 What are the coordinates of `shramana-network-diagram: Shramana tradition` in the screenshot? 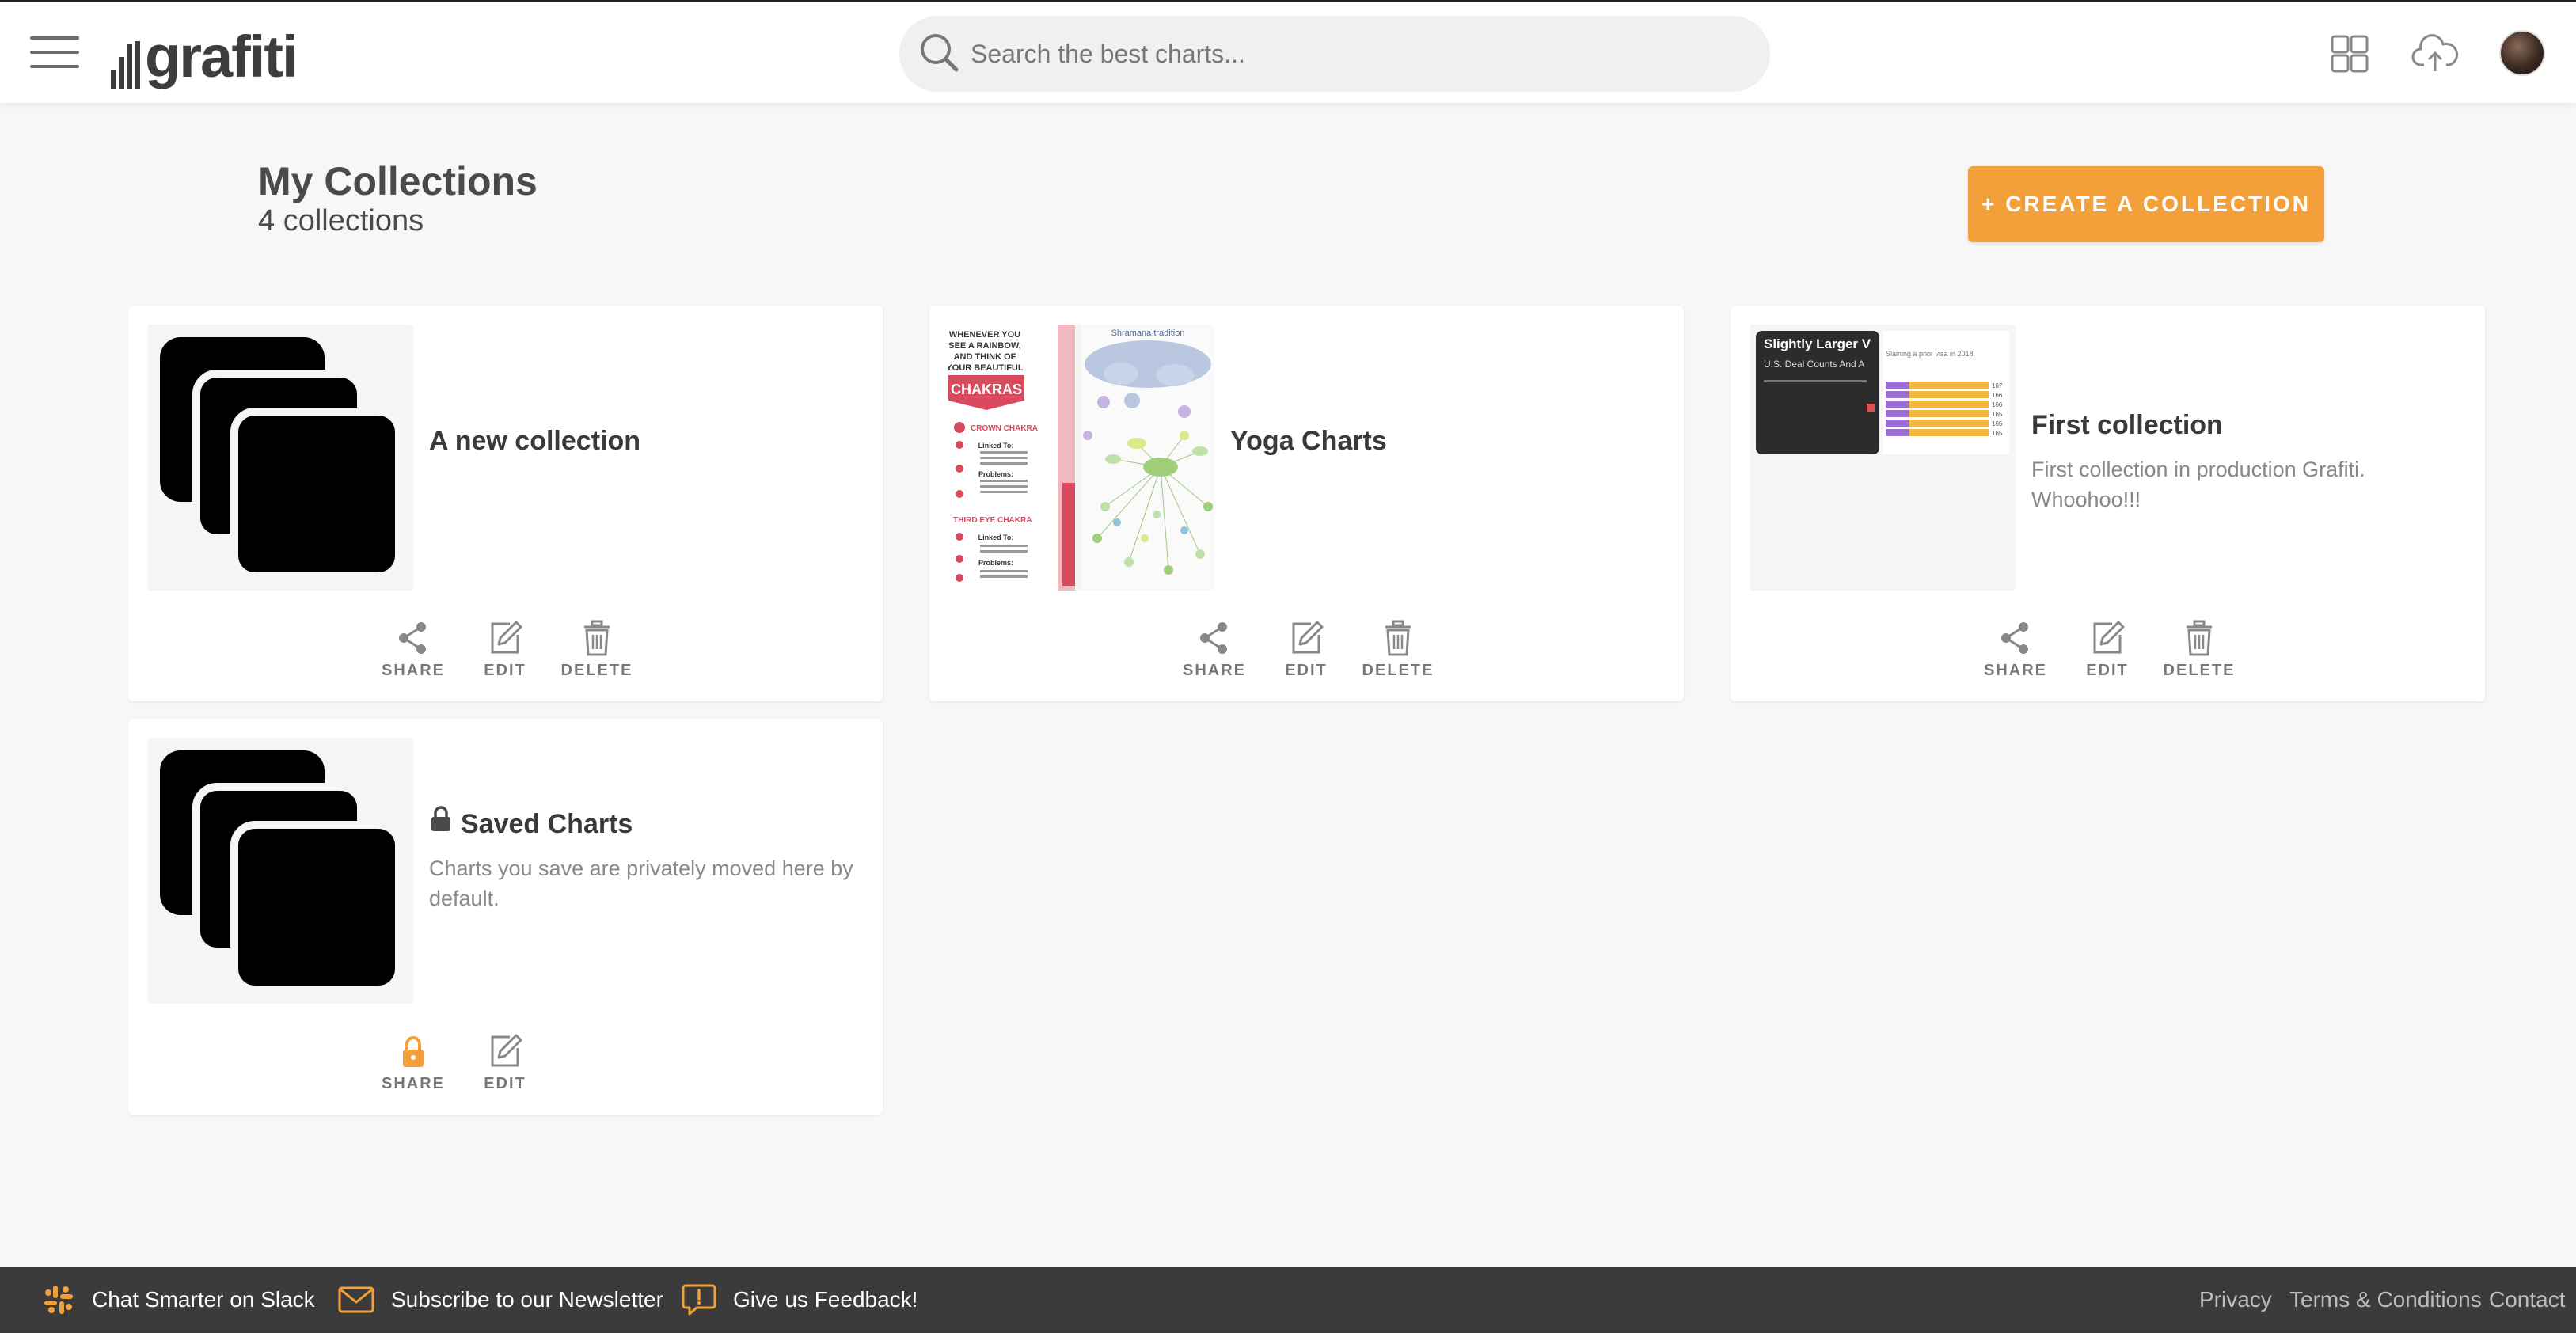 It's located at (1148, 458).